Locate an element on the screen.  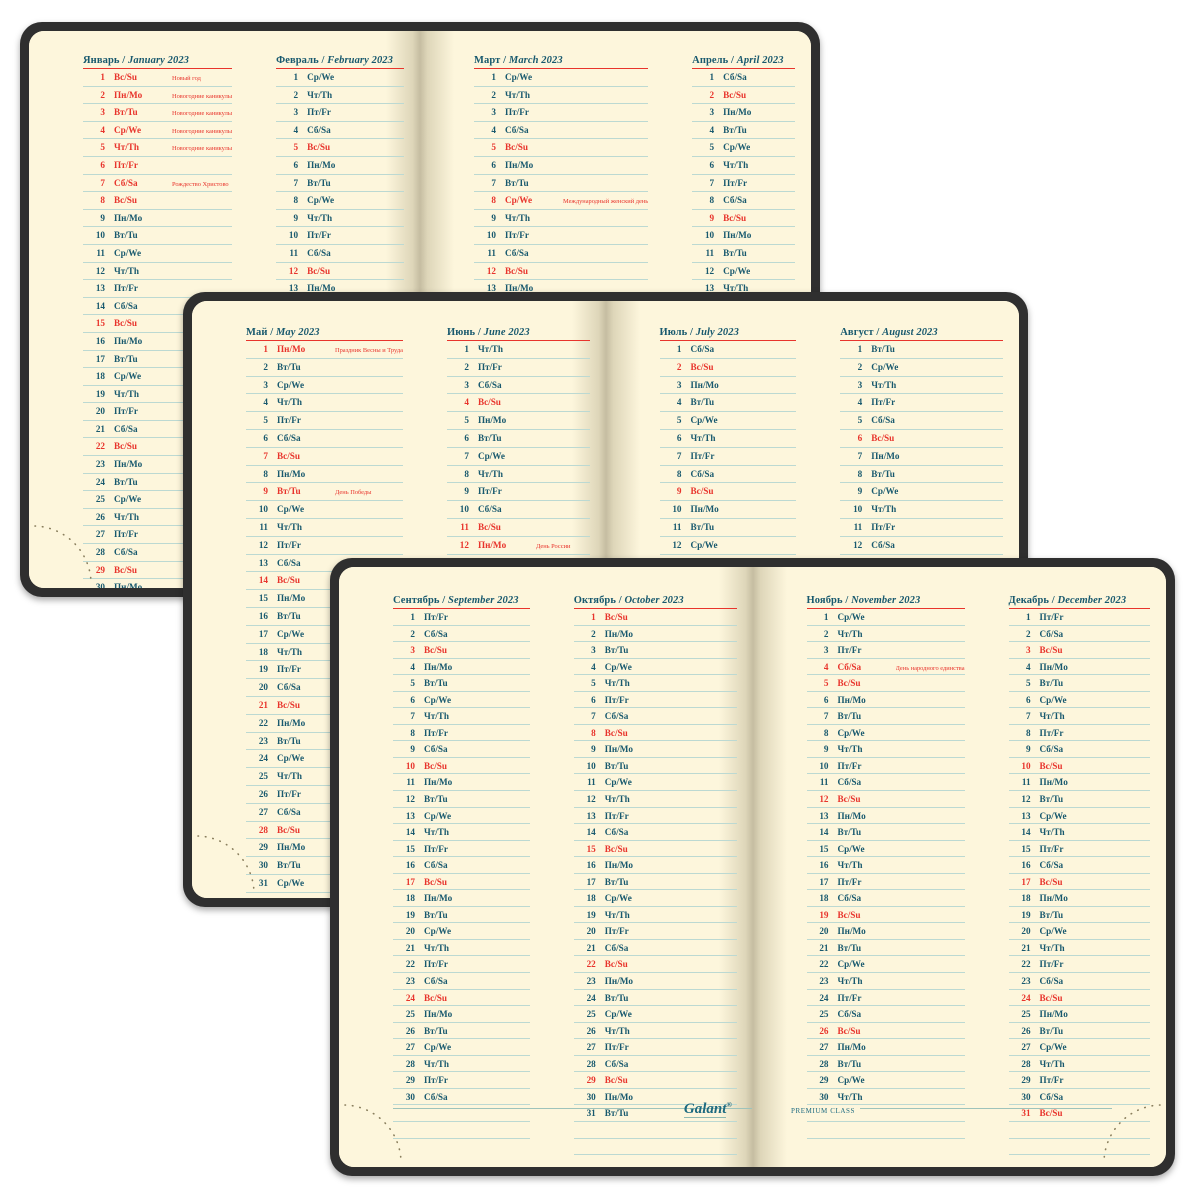
day-row: 4 Пн/Mo is located at coordinates (461, 667).